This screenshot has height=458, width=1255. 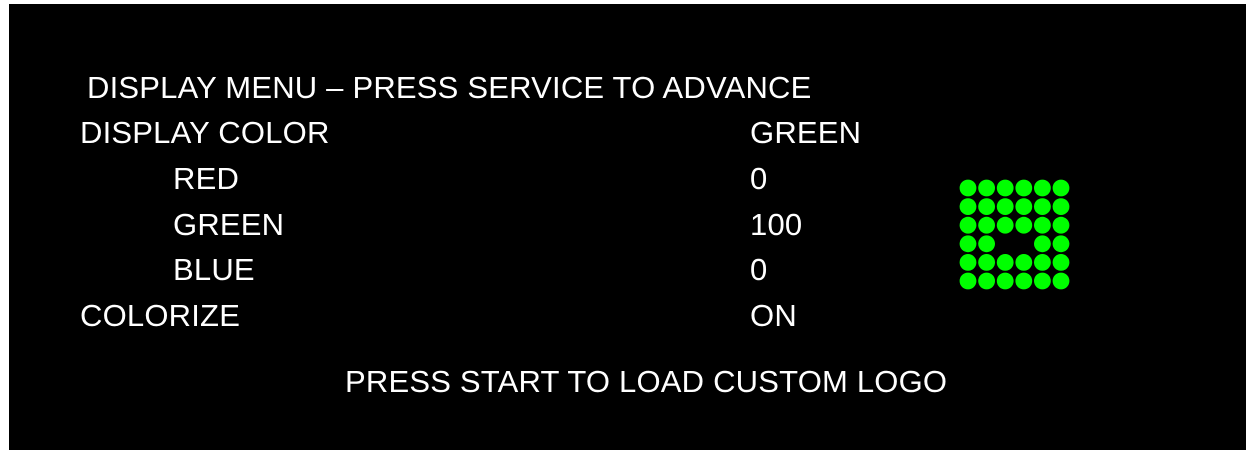 I want to click on blue-label: BLUE, so click(x=214, y=269).